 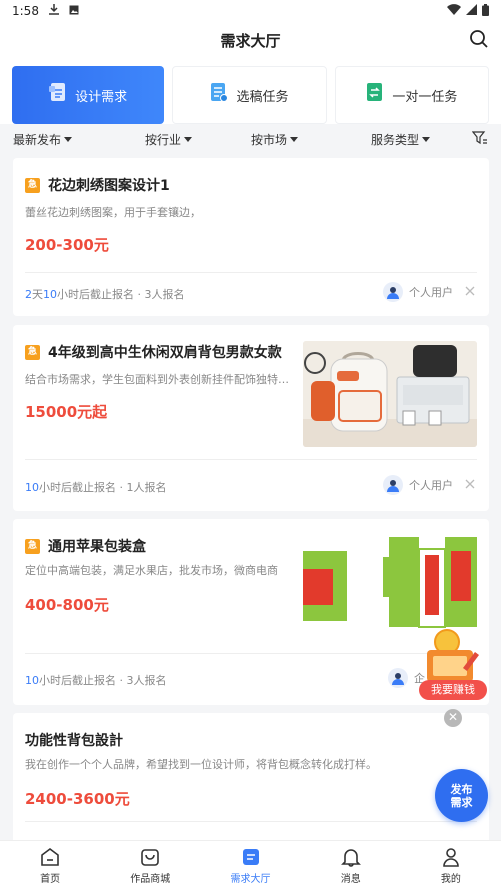 What do you see at coordinates (425, 97) in the screenshot?
I see `tab-label: 一对一任务` at bounding box center [425, 97].